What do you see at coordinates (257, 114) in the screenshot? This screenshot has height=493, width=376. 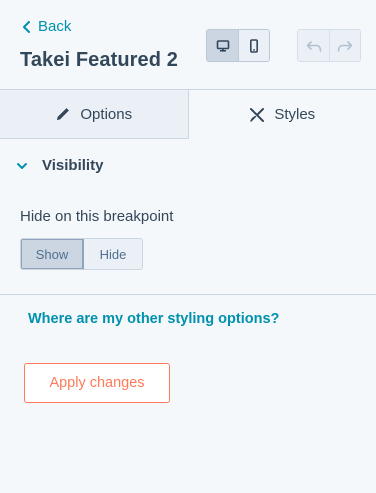 I see `styles-icon` at bounding box center [257, 114].